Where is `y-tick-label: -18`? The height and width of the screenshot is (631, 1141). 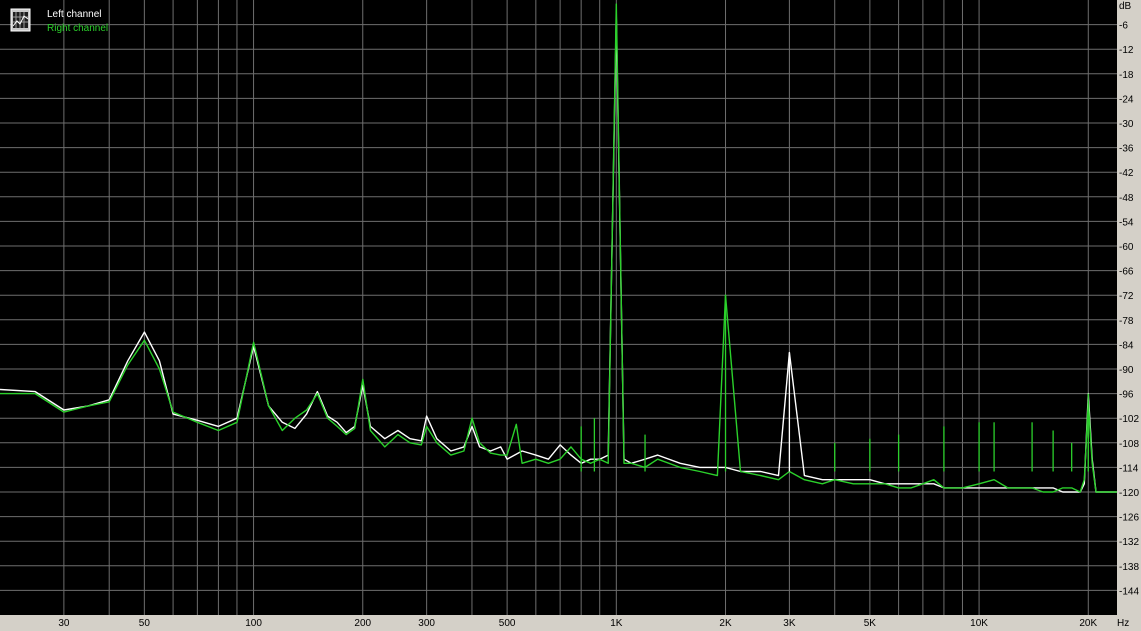
y-tick-label: -18 is located at coordinates (1126, 75).